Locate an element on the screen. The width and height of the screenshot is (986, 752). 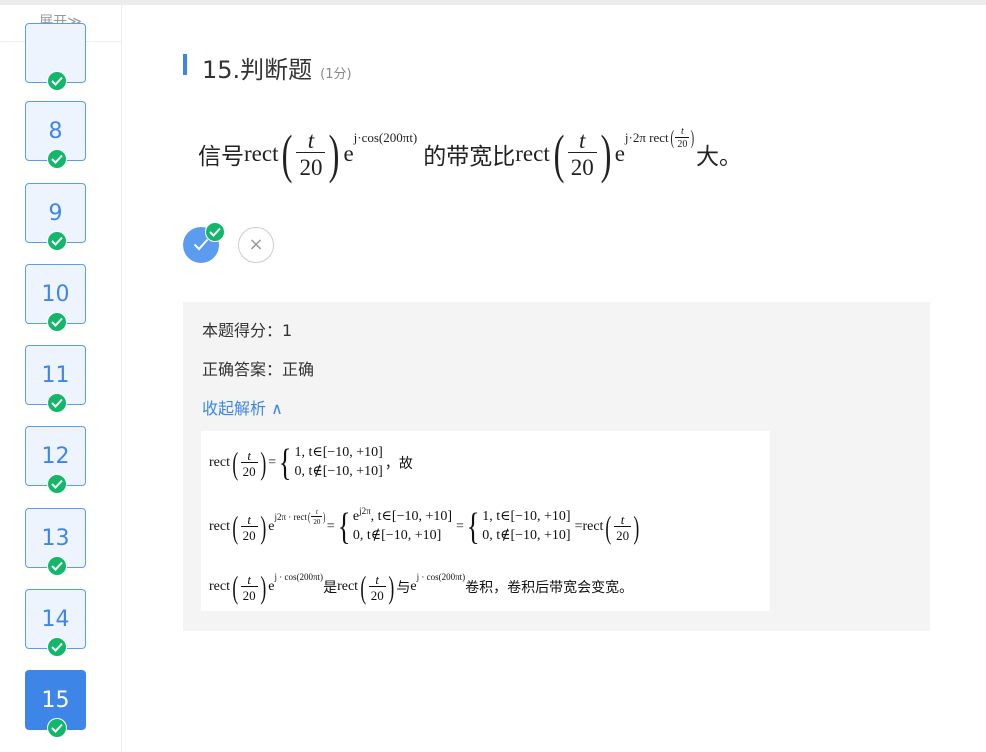
stem-suffix: 大。 is located at coordinates (719, 156).